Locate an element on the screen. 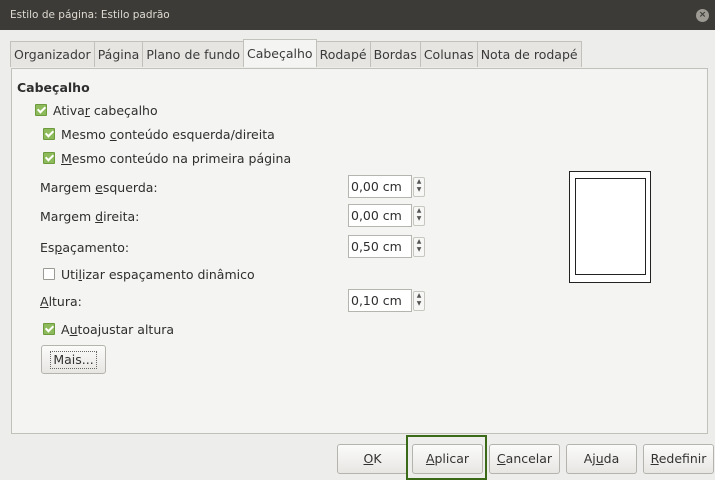  height-input: 0,10 cm is located at coordinates (380, 300).